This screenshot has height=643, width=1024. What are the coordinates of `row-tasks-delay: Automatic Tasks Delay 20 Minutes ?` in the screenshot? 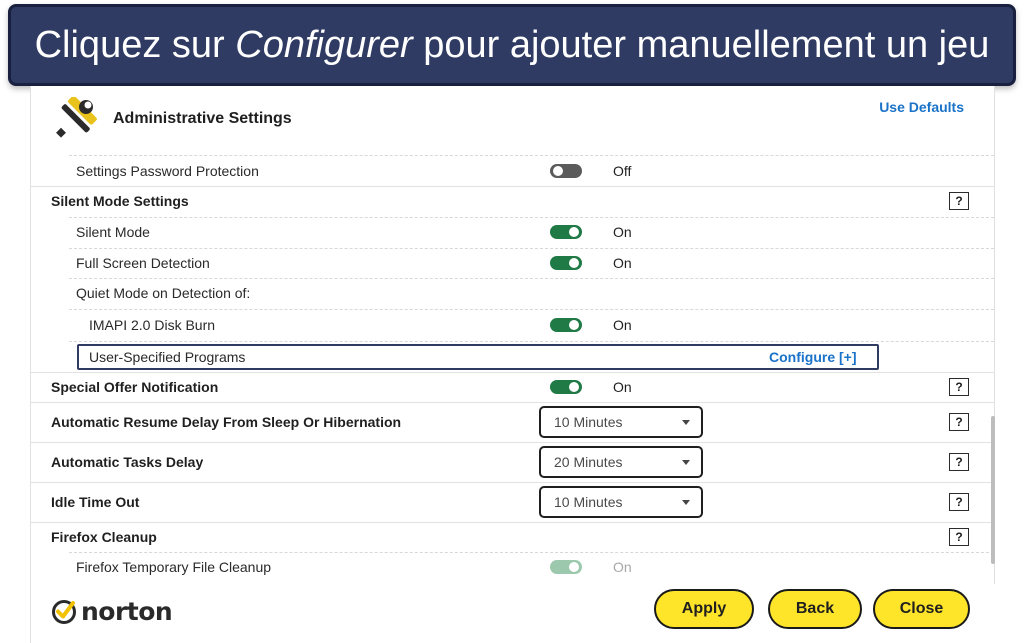 It's located at (516, 462).